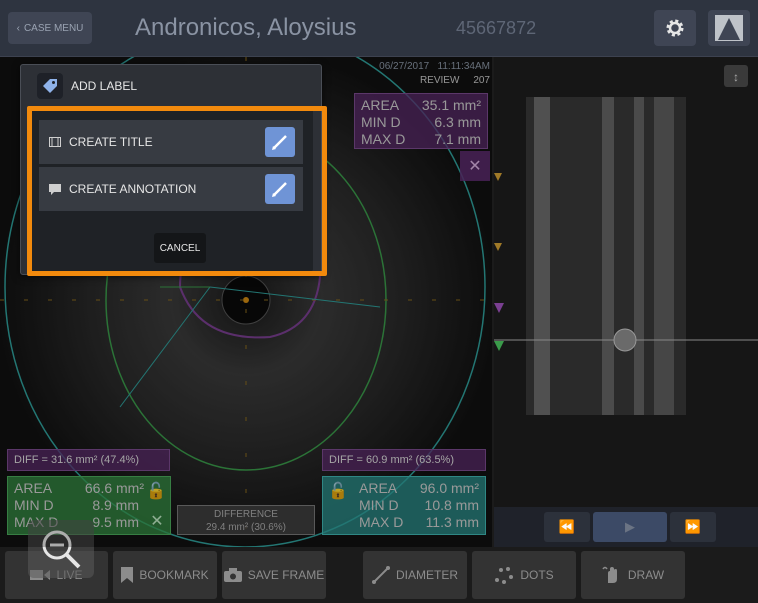  What do you see at coordinates (646, 575) in the screenshot?
I see `draw-label: DRAW` at bounding box center [646, 575].